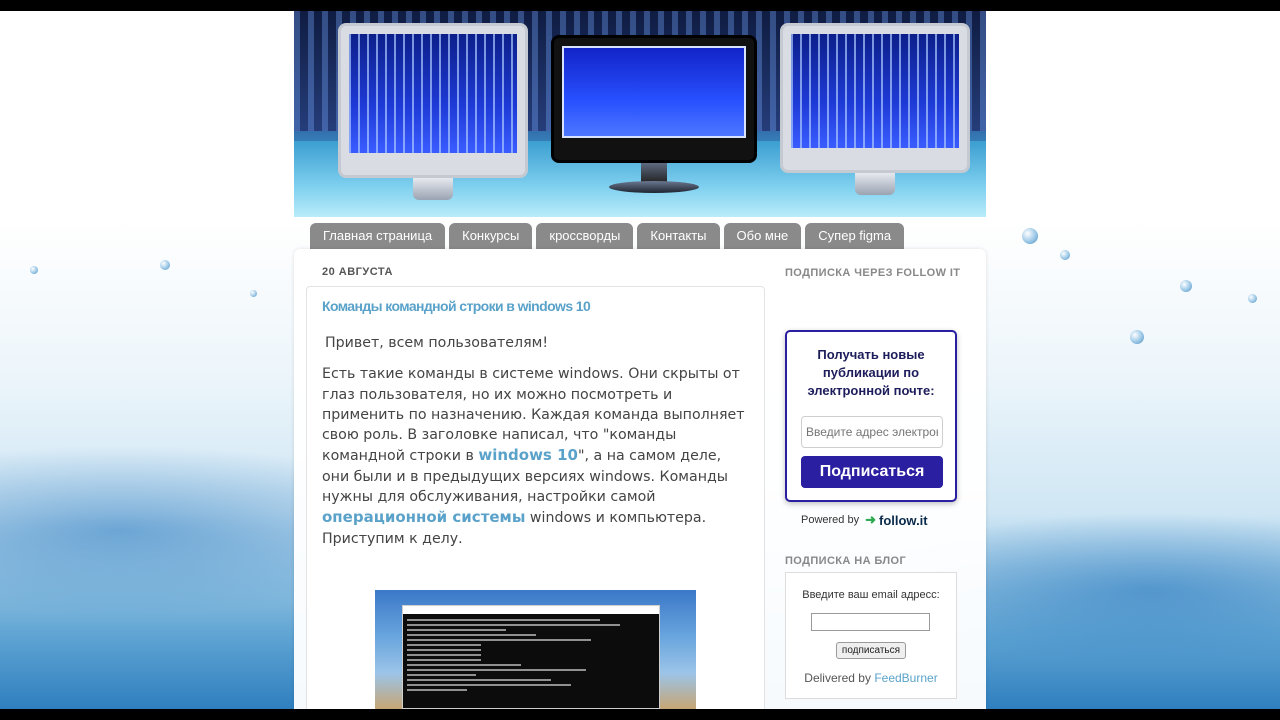  I want to click on nav-tab-contacts: Контакты, so click(678, 236).